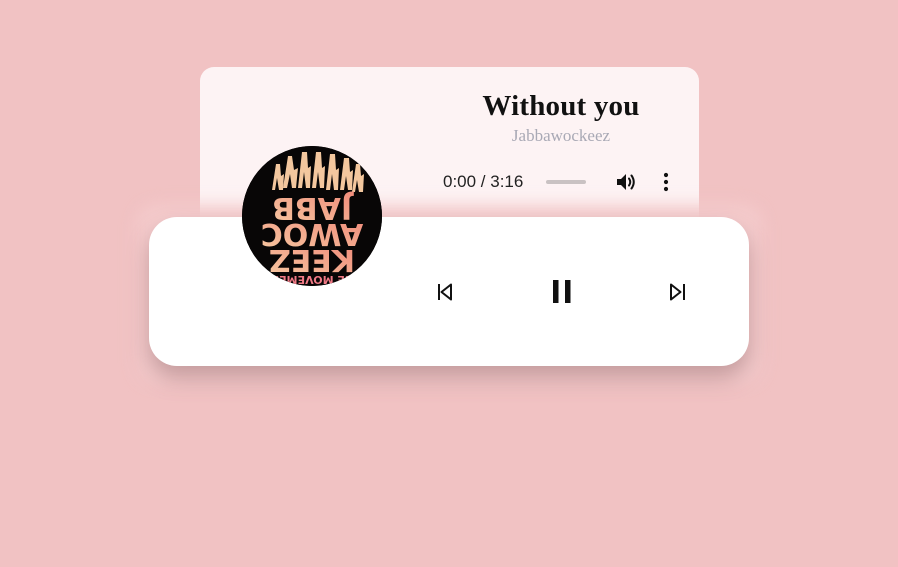 The image size is (898, 567). I want to click on pause-button, so click(562, 292).